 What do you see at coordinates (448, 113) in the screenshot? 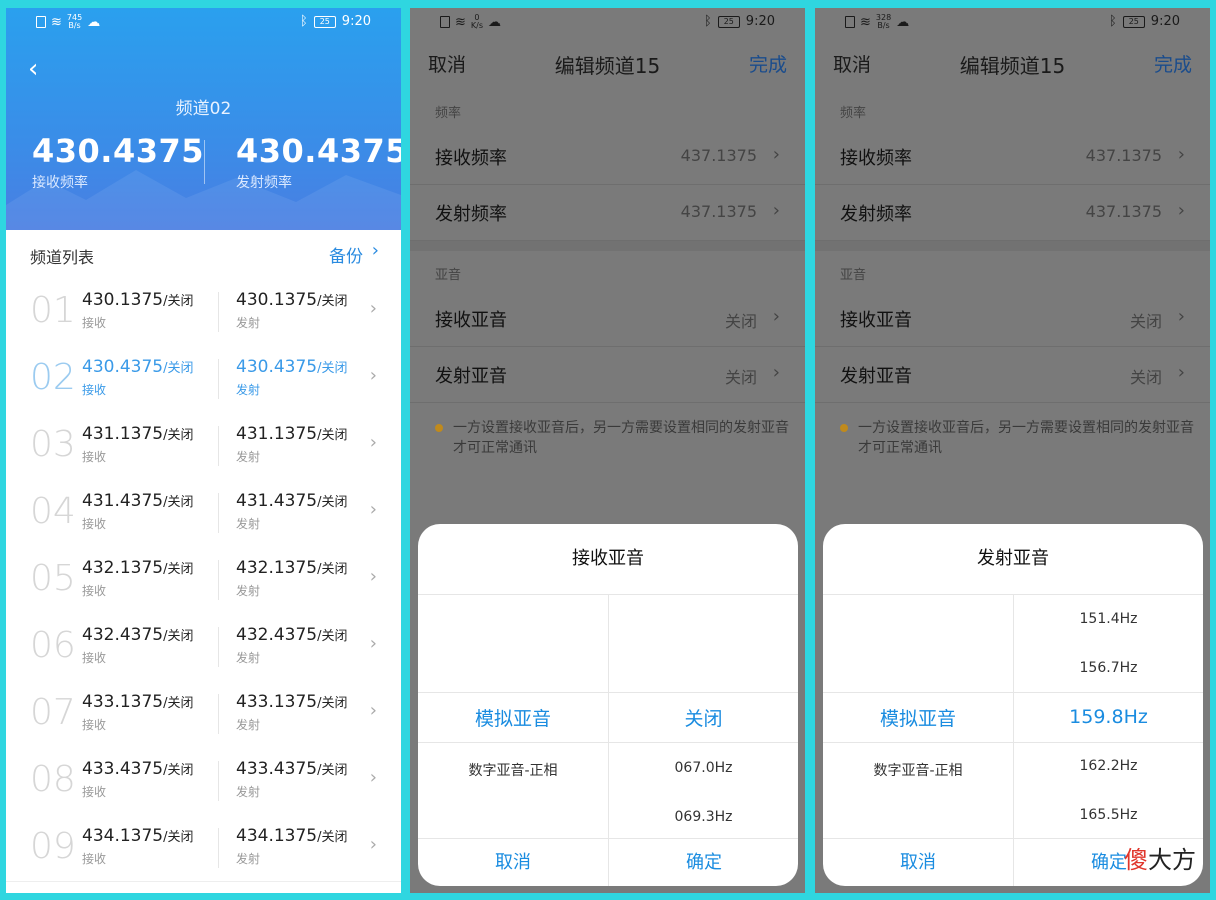
I see `section-frequency-label: 频率` at bounding box center [448, 113].